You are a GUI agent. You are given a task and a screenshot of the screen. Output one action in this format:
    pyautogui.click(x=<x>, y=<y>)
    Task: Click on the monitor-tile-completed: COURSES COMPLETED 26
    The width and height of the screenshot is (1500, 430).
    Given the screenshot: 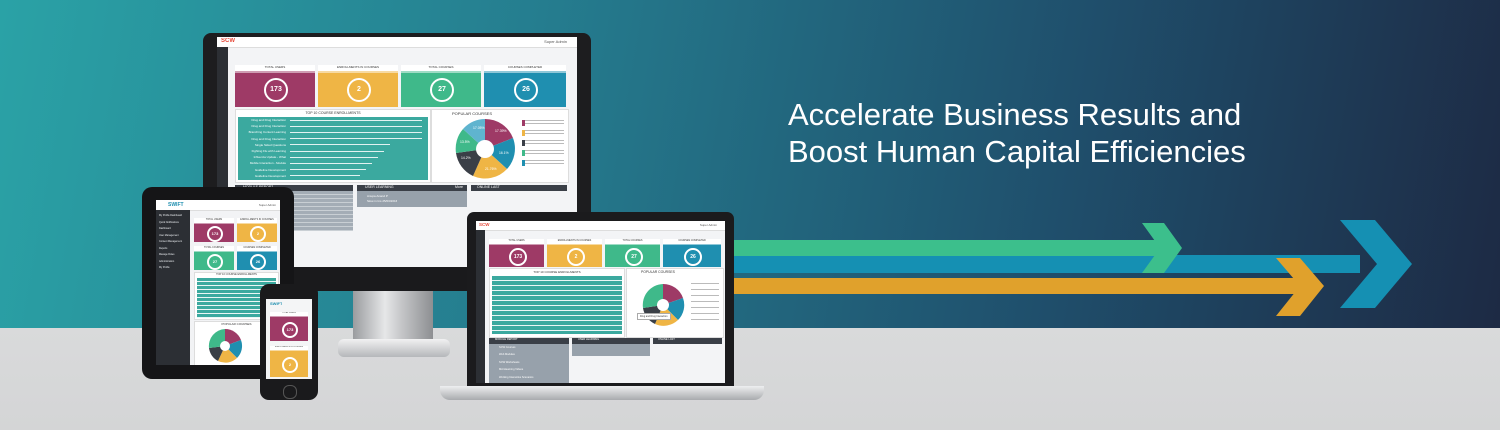 What is the action you would take?
    pyautogui.click(x=525, y=86)
    